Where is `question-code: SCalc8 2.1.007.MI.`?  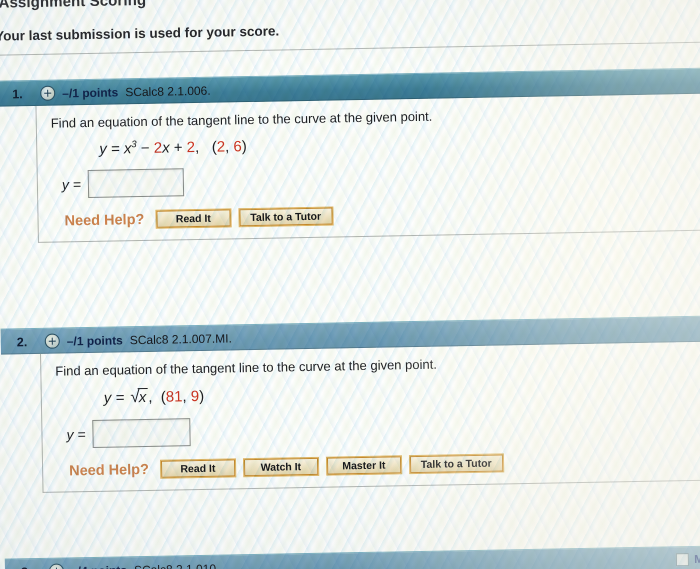
question-code: SCalc8 2.1.007.MI. is located at coordinates (180, 338).